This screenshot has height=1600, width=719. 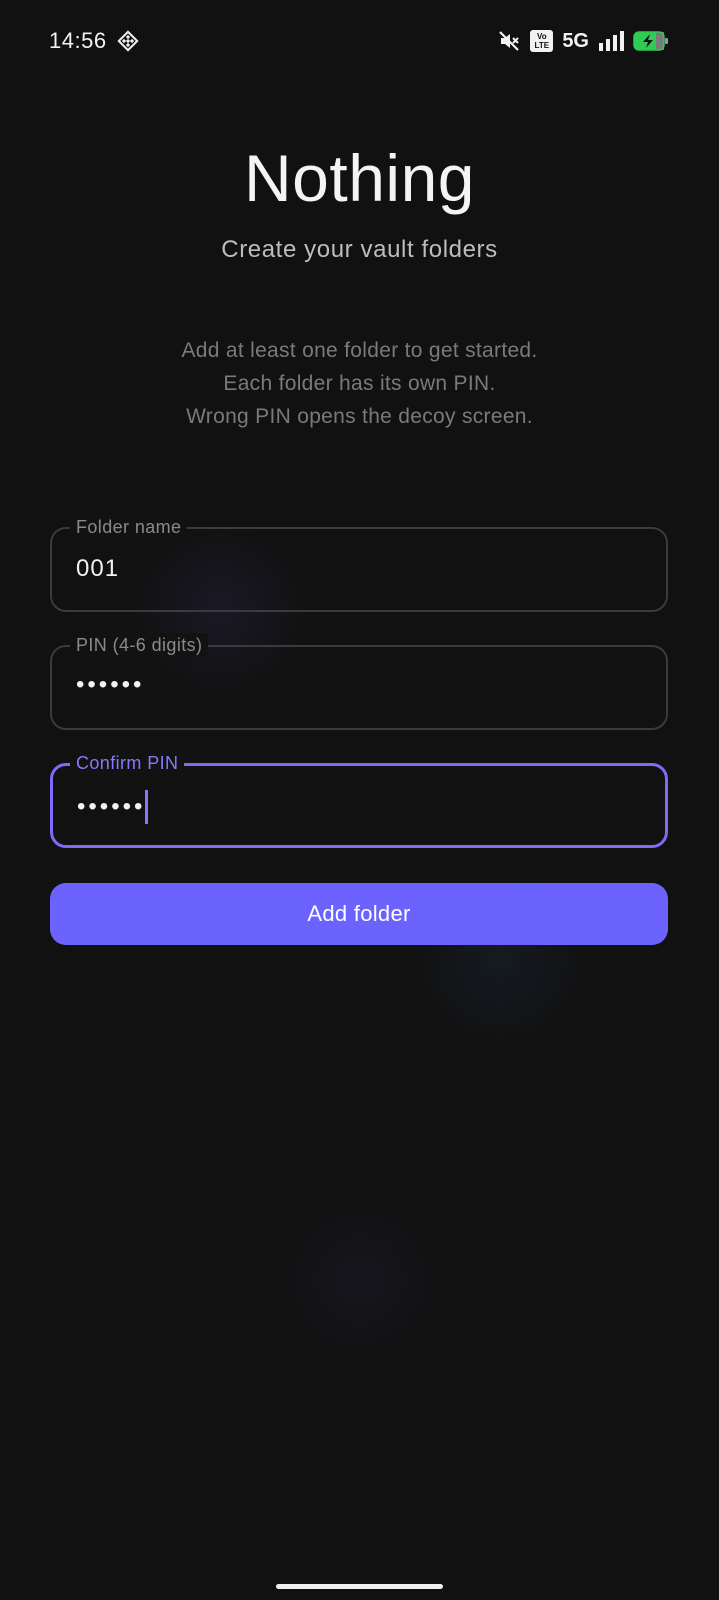 What do you see at coordinates (359, 350) in the screenshot?
I see `help-line: Add at least one folder to get started.` at bounding box center [359, 350].